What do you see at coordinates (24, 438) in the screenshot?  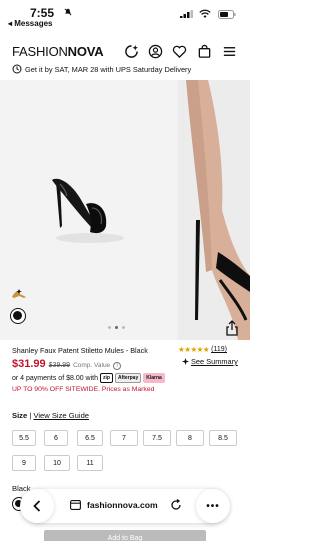 I see `size-option: 5.5` at bounding box center [24, 438].